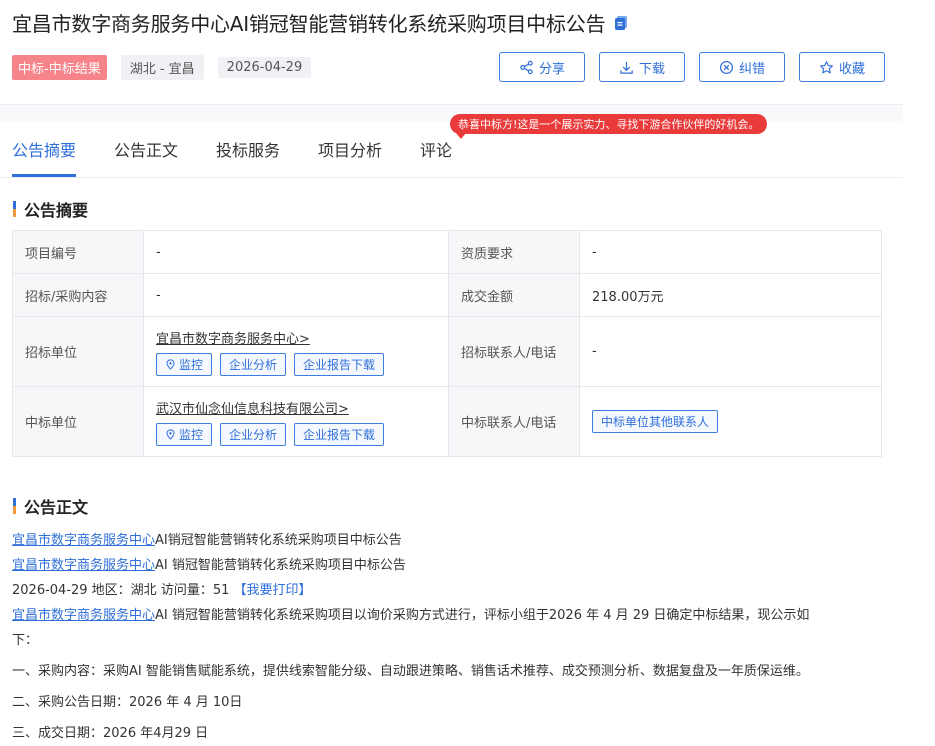  Describe the element at coordinates (339, 434) in the screenshot. I see `winner-report-button: 企业报告下载` at that location.